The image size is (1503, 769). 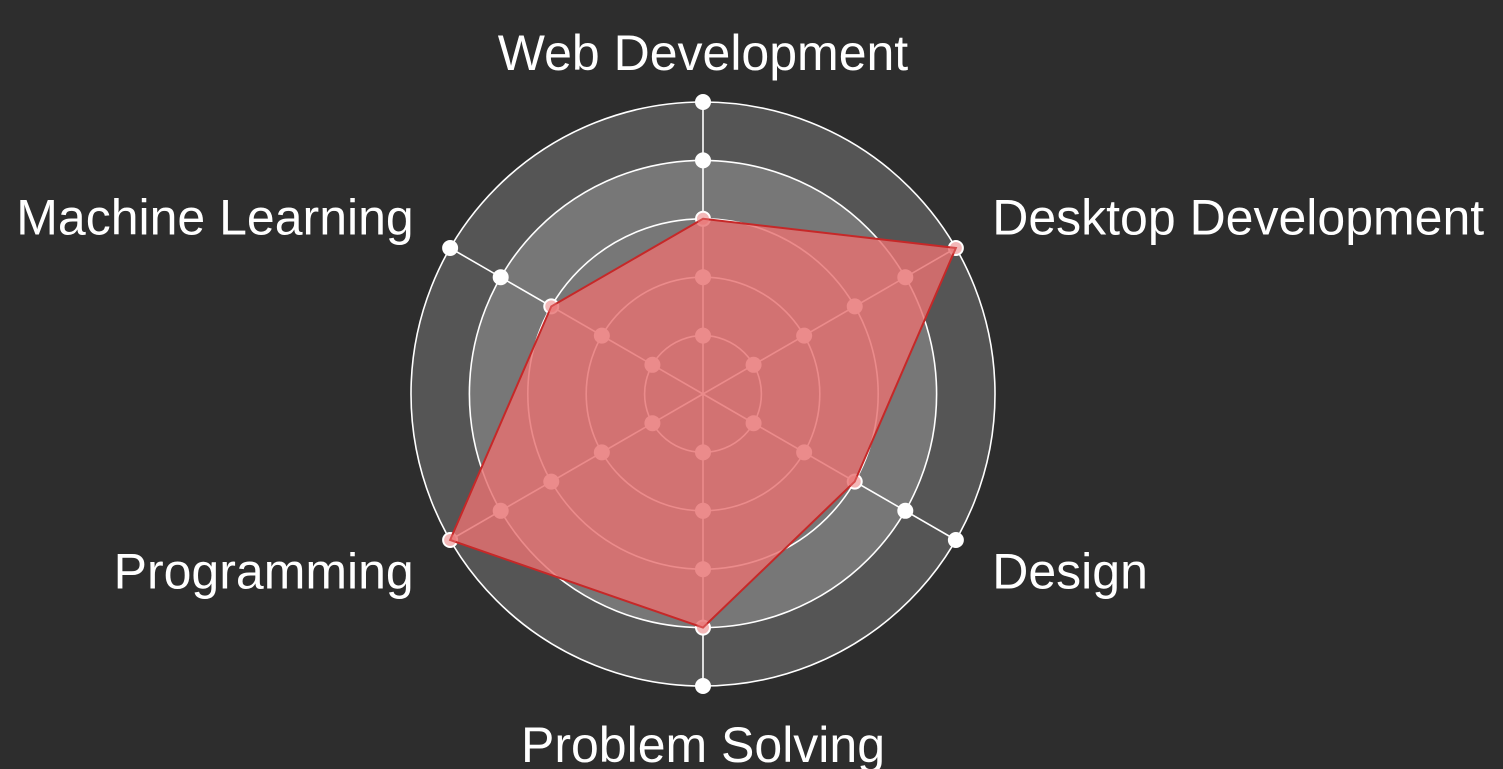 What do you see at coordinates (703, 743) in the screenshot?
I see `axis-label: Problem Solving` at bounding box center [703, 743].